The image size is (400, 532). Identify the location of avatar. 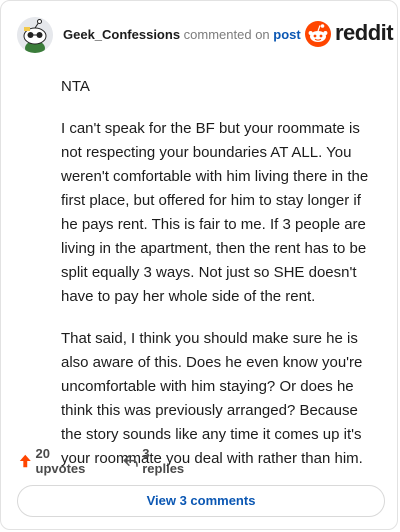
(35, 35).